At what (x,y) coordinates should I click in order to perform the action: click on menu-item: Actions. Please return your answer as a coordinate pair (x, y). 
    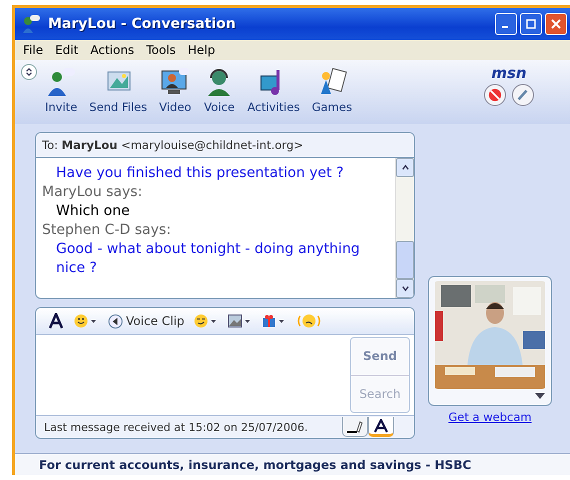
    Looking at the image, I should click on (112, 50).